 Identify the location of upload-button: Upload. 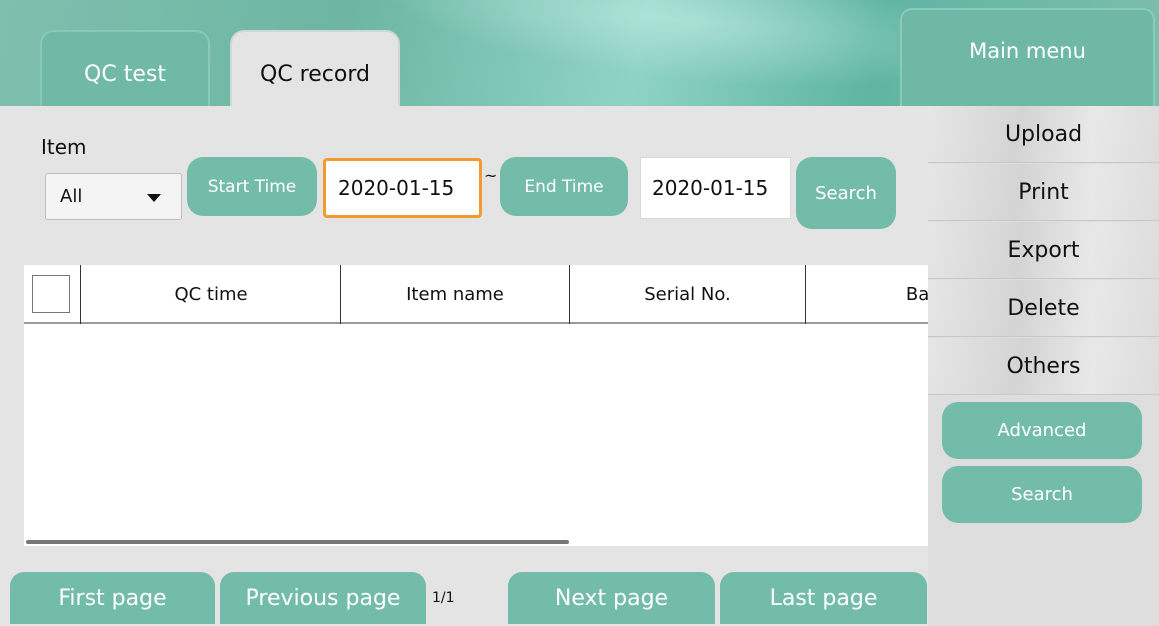
(1043, 134).